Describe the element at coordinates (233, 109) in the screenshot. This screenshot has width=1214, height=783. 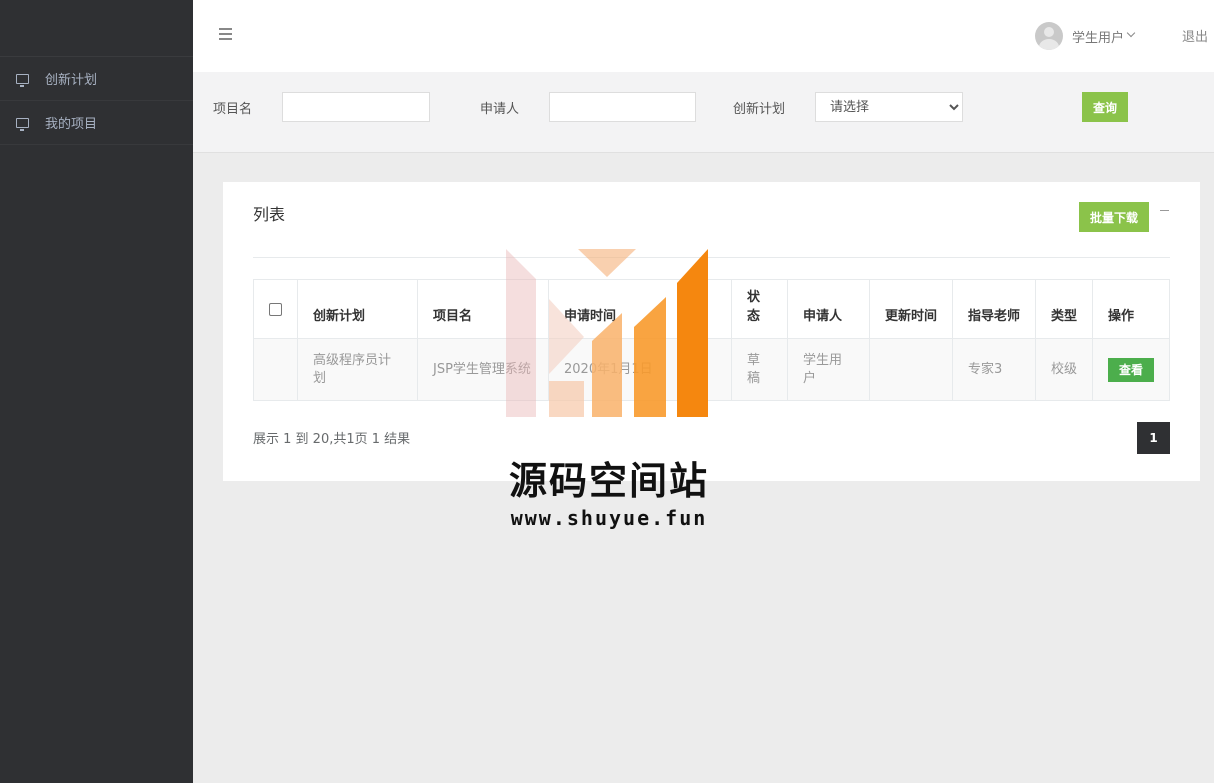
I see `project-name-label: 项目名` at that location.